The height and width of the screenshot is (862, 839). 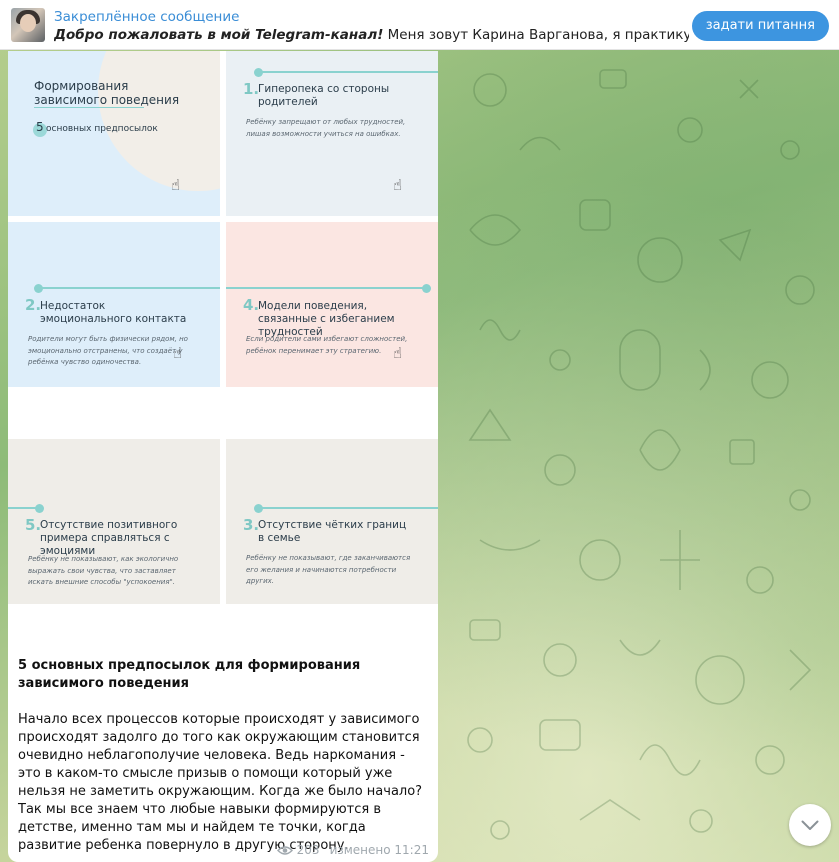 I want to click on slide-subtitle-number: 5, so click(x=40, y=127).